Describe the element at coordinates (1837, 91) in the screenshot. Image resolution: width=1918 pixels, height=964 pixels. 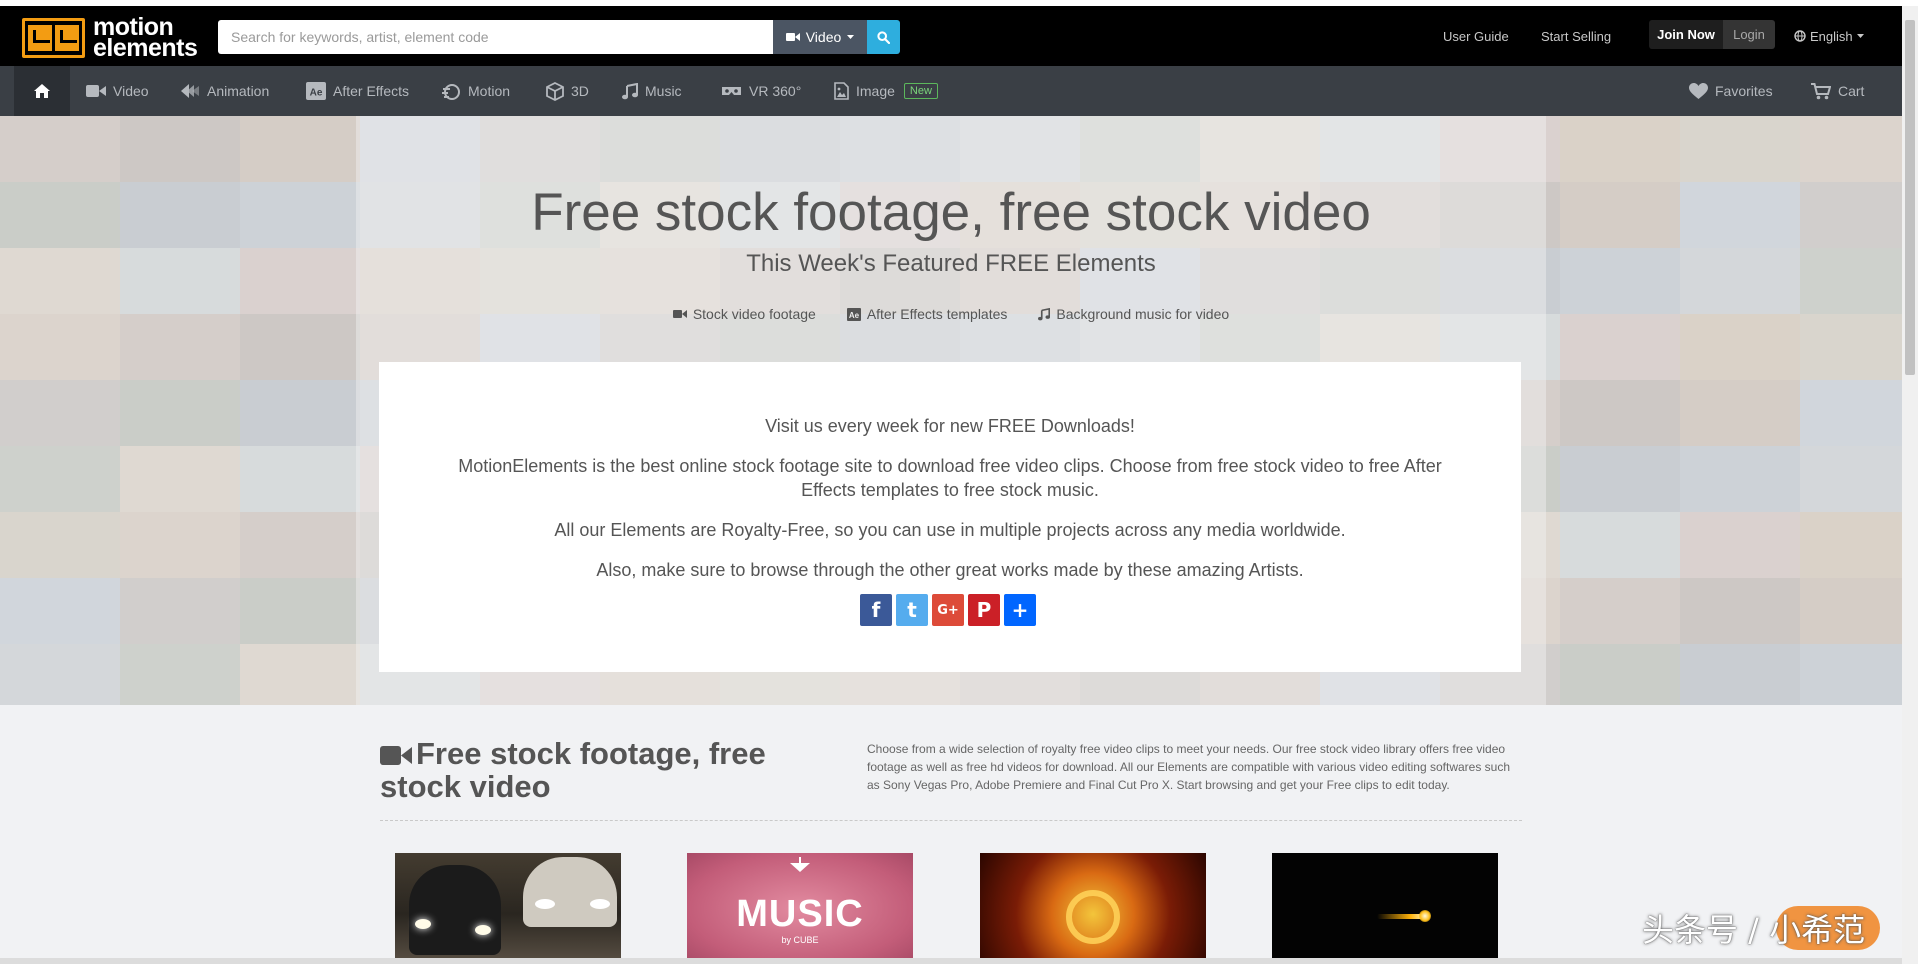
I see `nav-cart: Cart` at that location.